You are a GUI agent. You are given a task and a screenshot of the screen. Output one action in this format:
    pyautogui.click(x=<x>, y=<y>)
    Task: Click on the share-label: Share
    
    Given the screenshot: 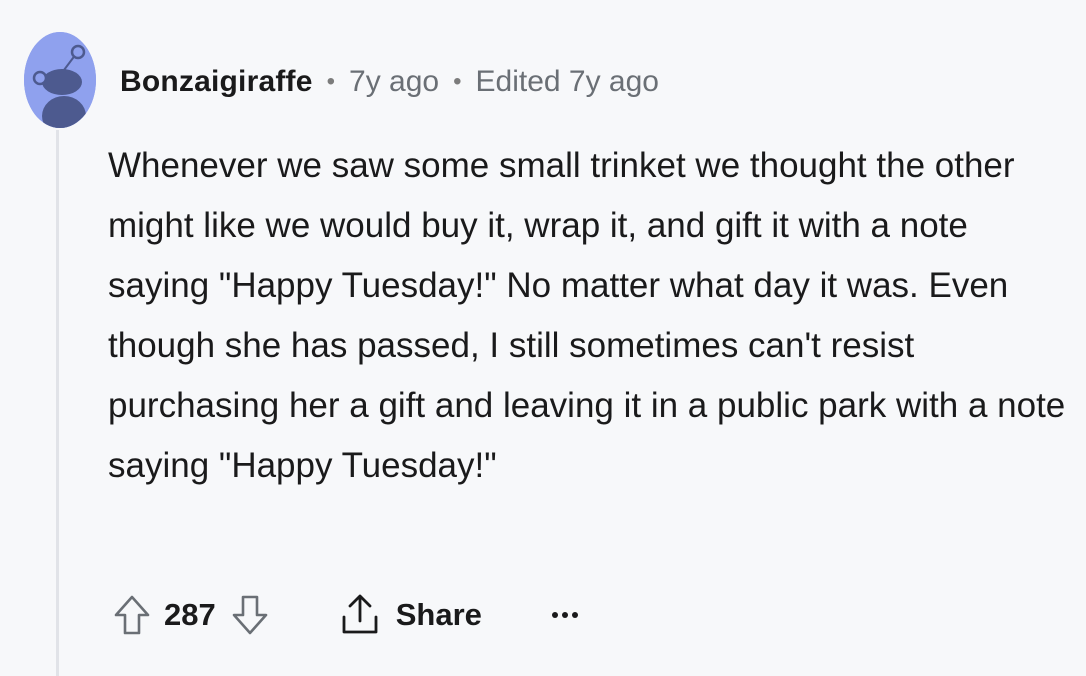 What is the action you would take?
    pyautogui.click(x=438, y=614)
    